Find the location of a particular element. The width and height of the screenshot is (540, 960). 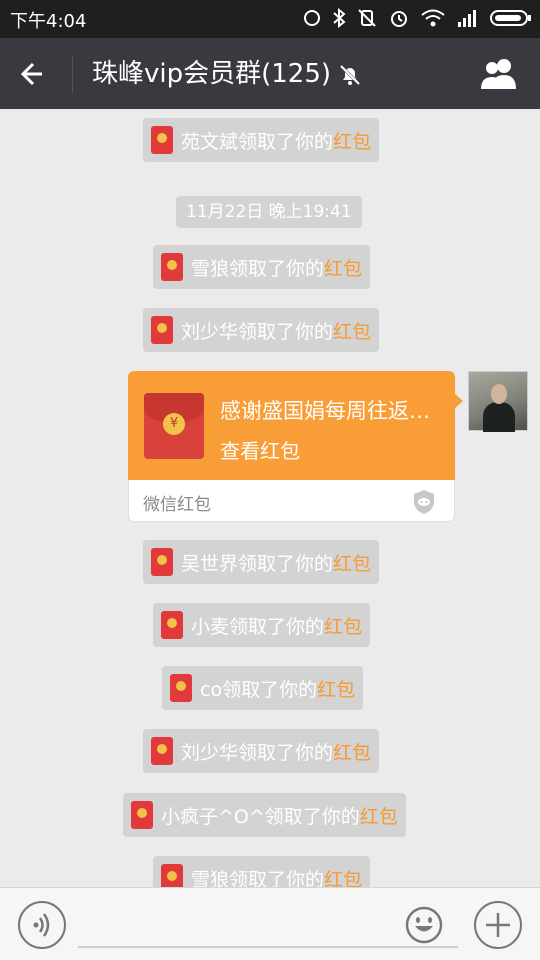

back-button is located at coordinates (36, 74).